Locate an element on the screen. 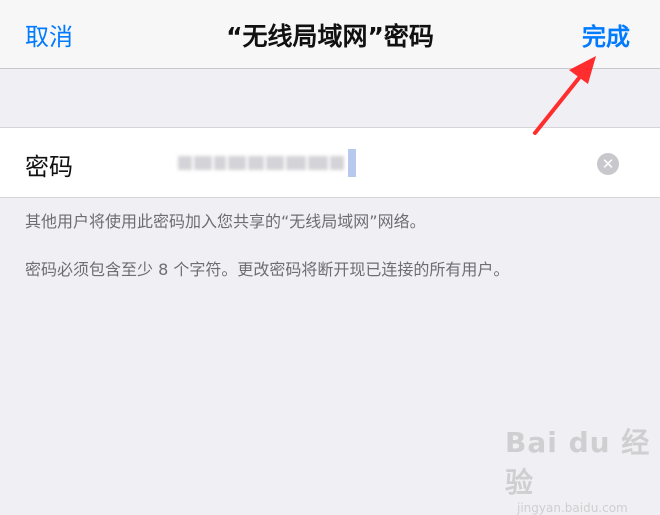 The image size is (660, 515). watermark-brand: Bai du 经验 is located at coordinates (578, 462).